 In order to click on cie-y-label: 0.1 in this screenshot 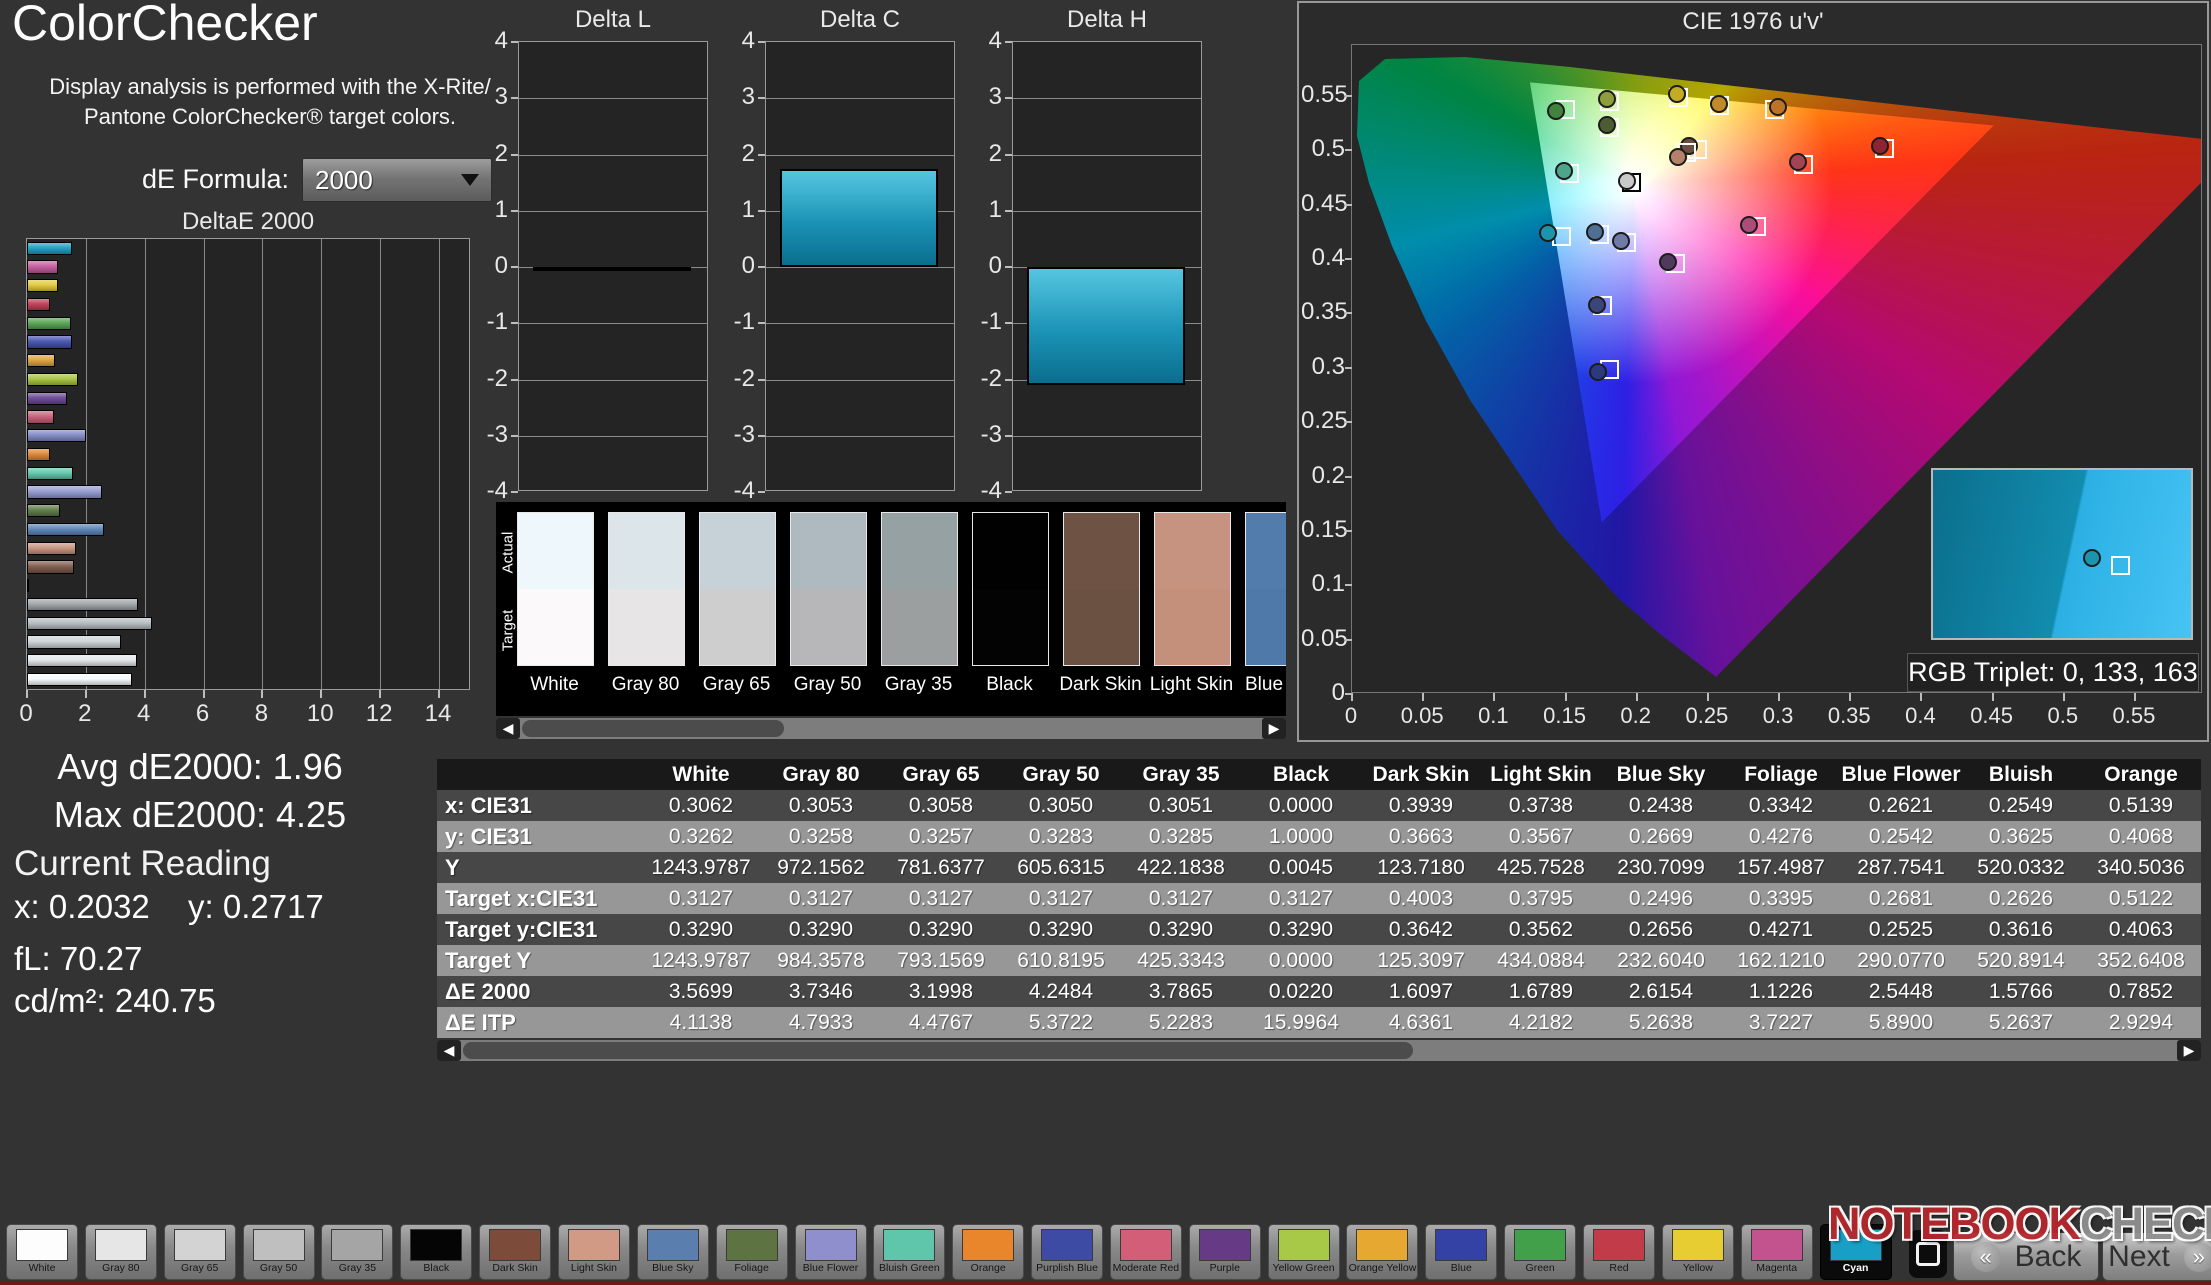, I will do `click(1328, 584)`.